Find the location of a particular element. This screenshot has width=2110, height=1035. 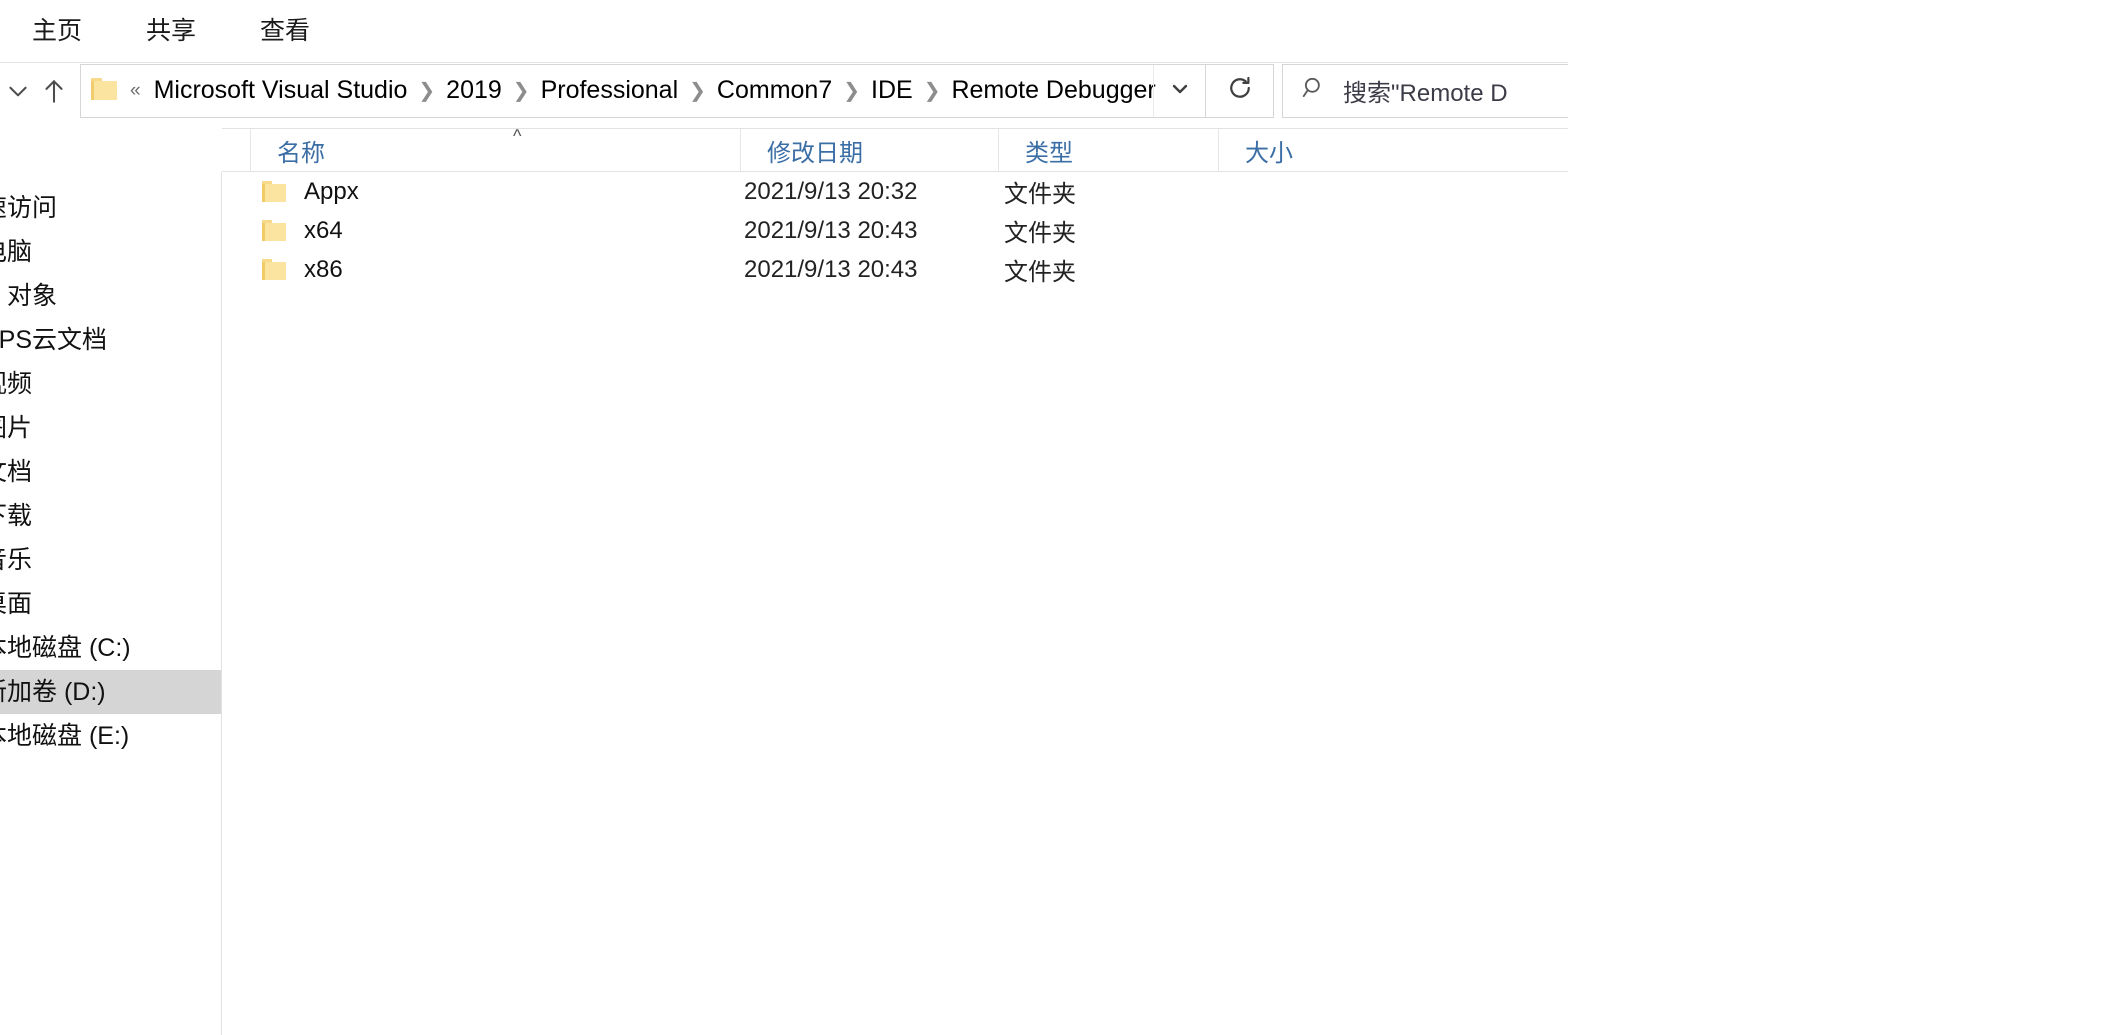

breadcrumb-overflow-icon: « is located at coordinates (135, 91).